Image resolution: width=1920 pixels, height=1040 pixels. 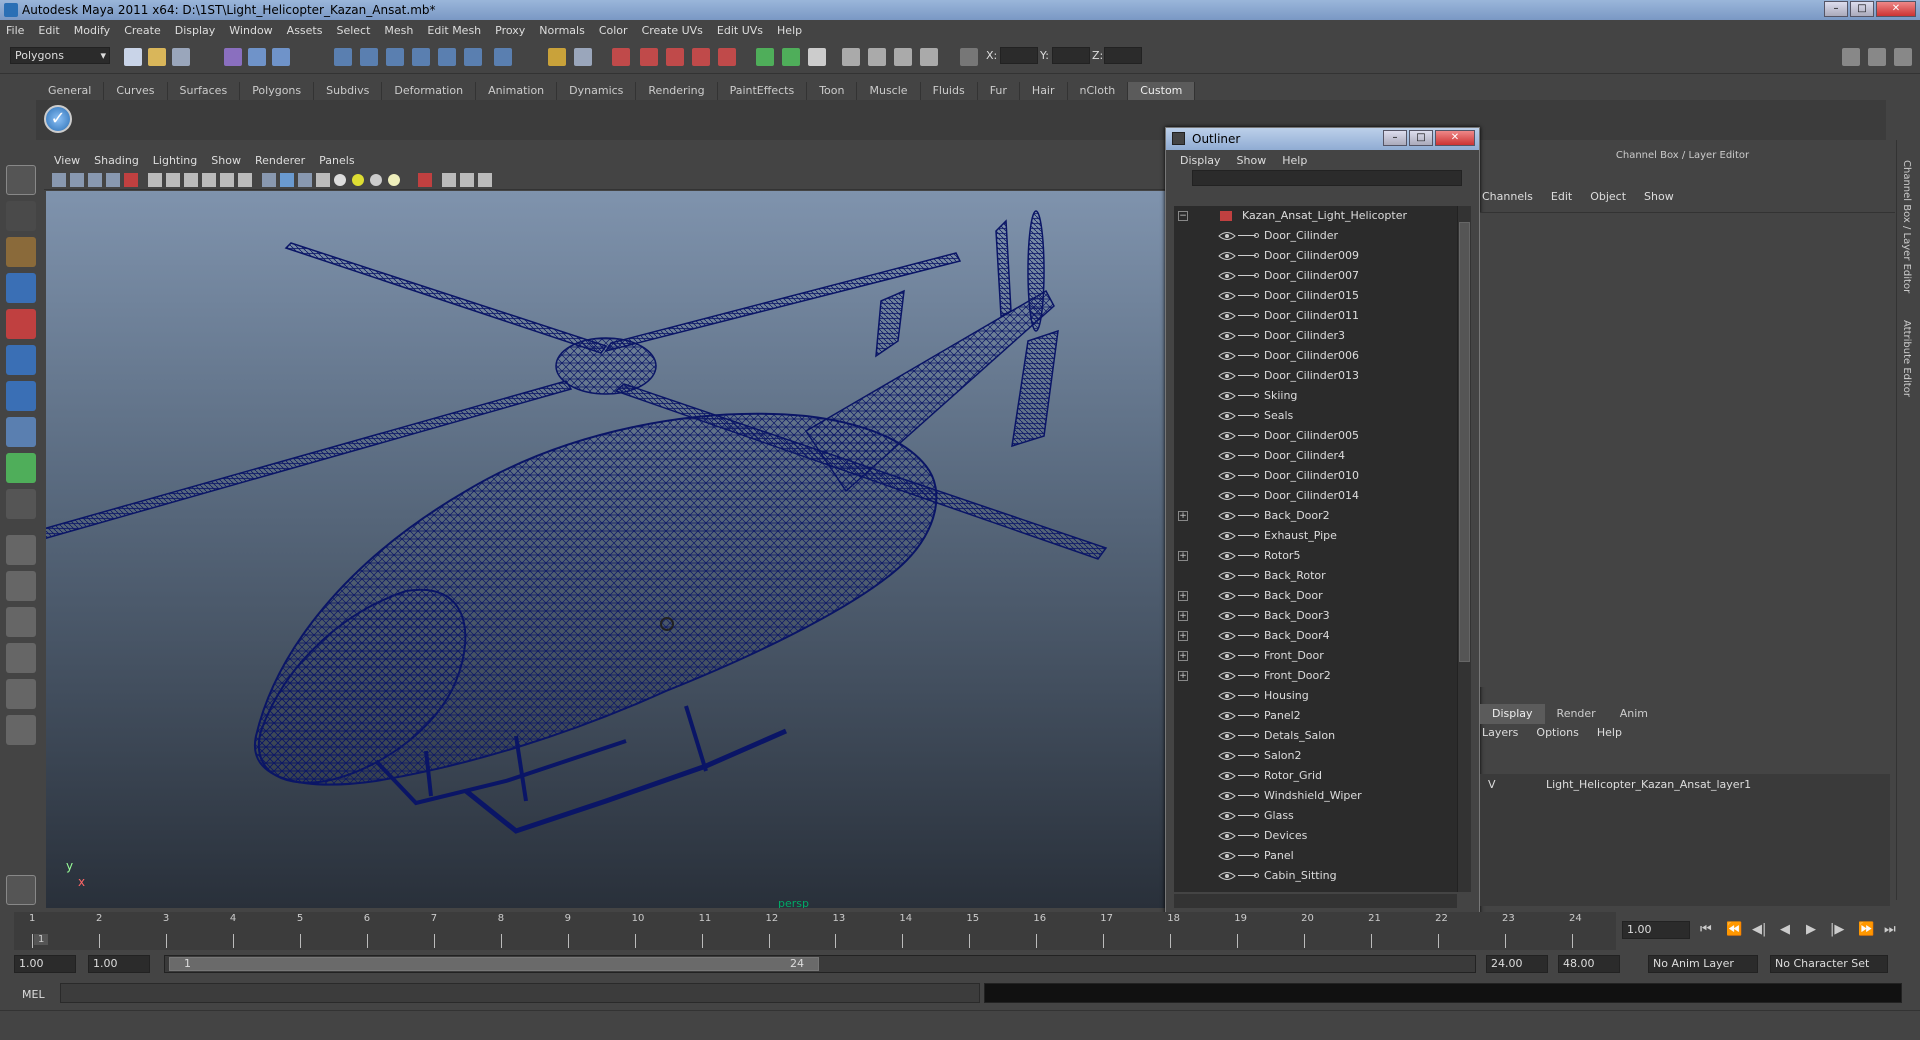 What do you see at coordinates (157, 57) in the screenshot?
I see `open-scene-icon` at bounding box center [157, 57].